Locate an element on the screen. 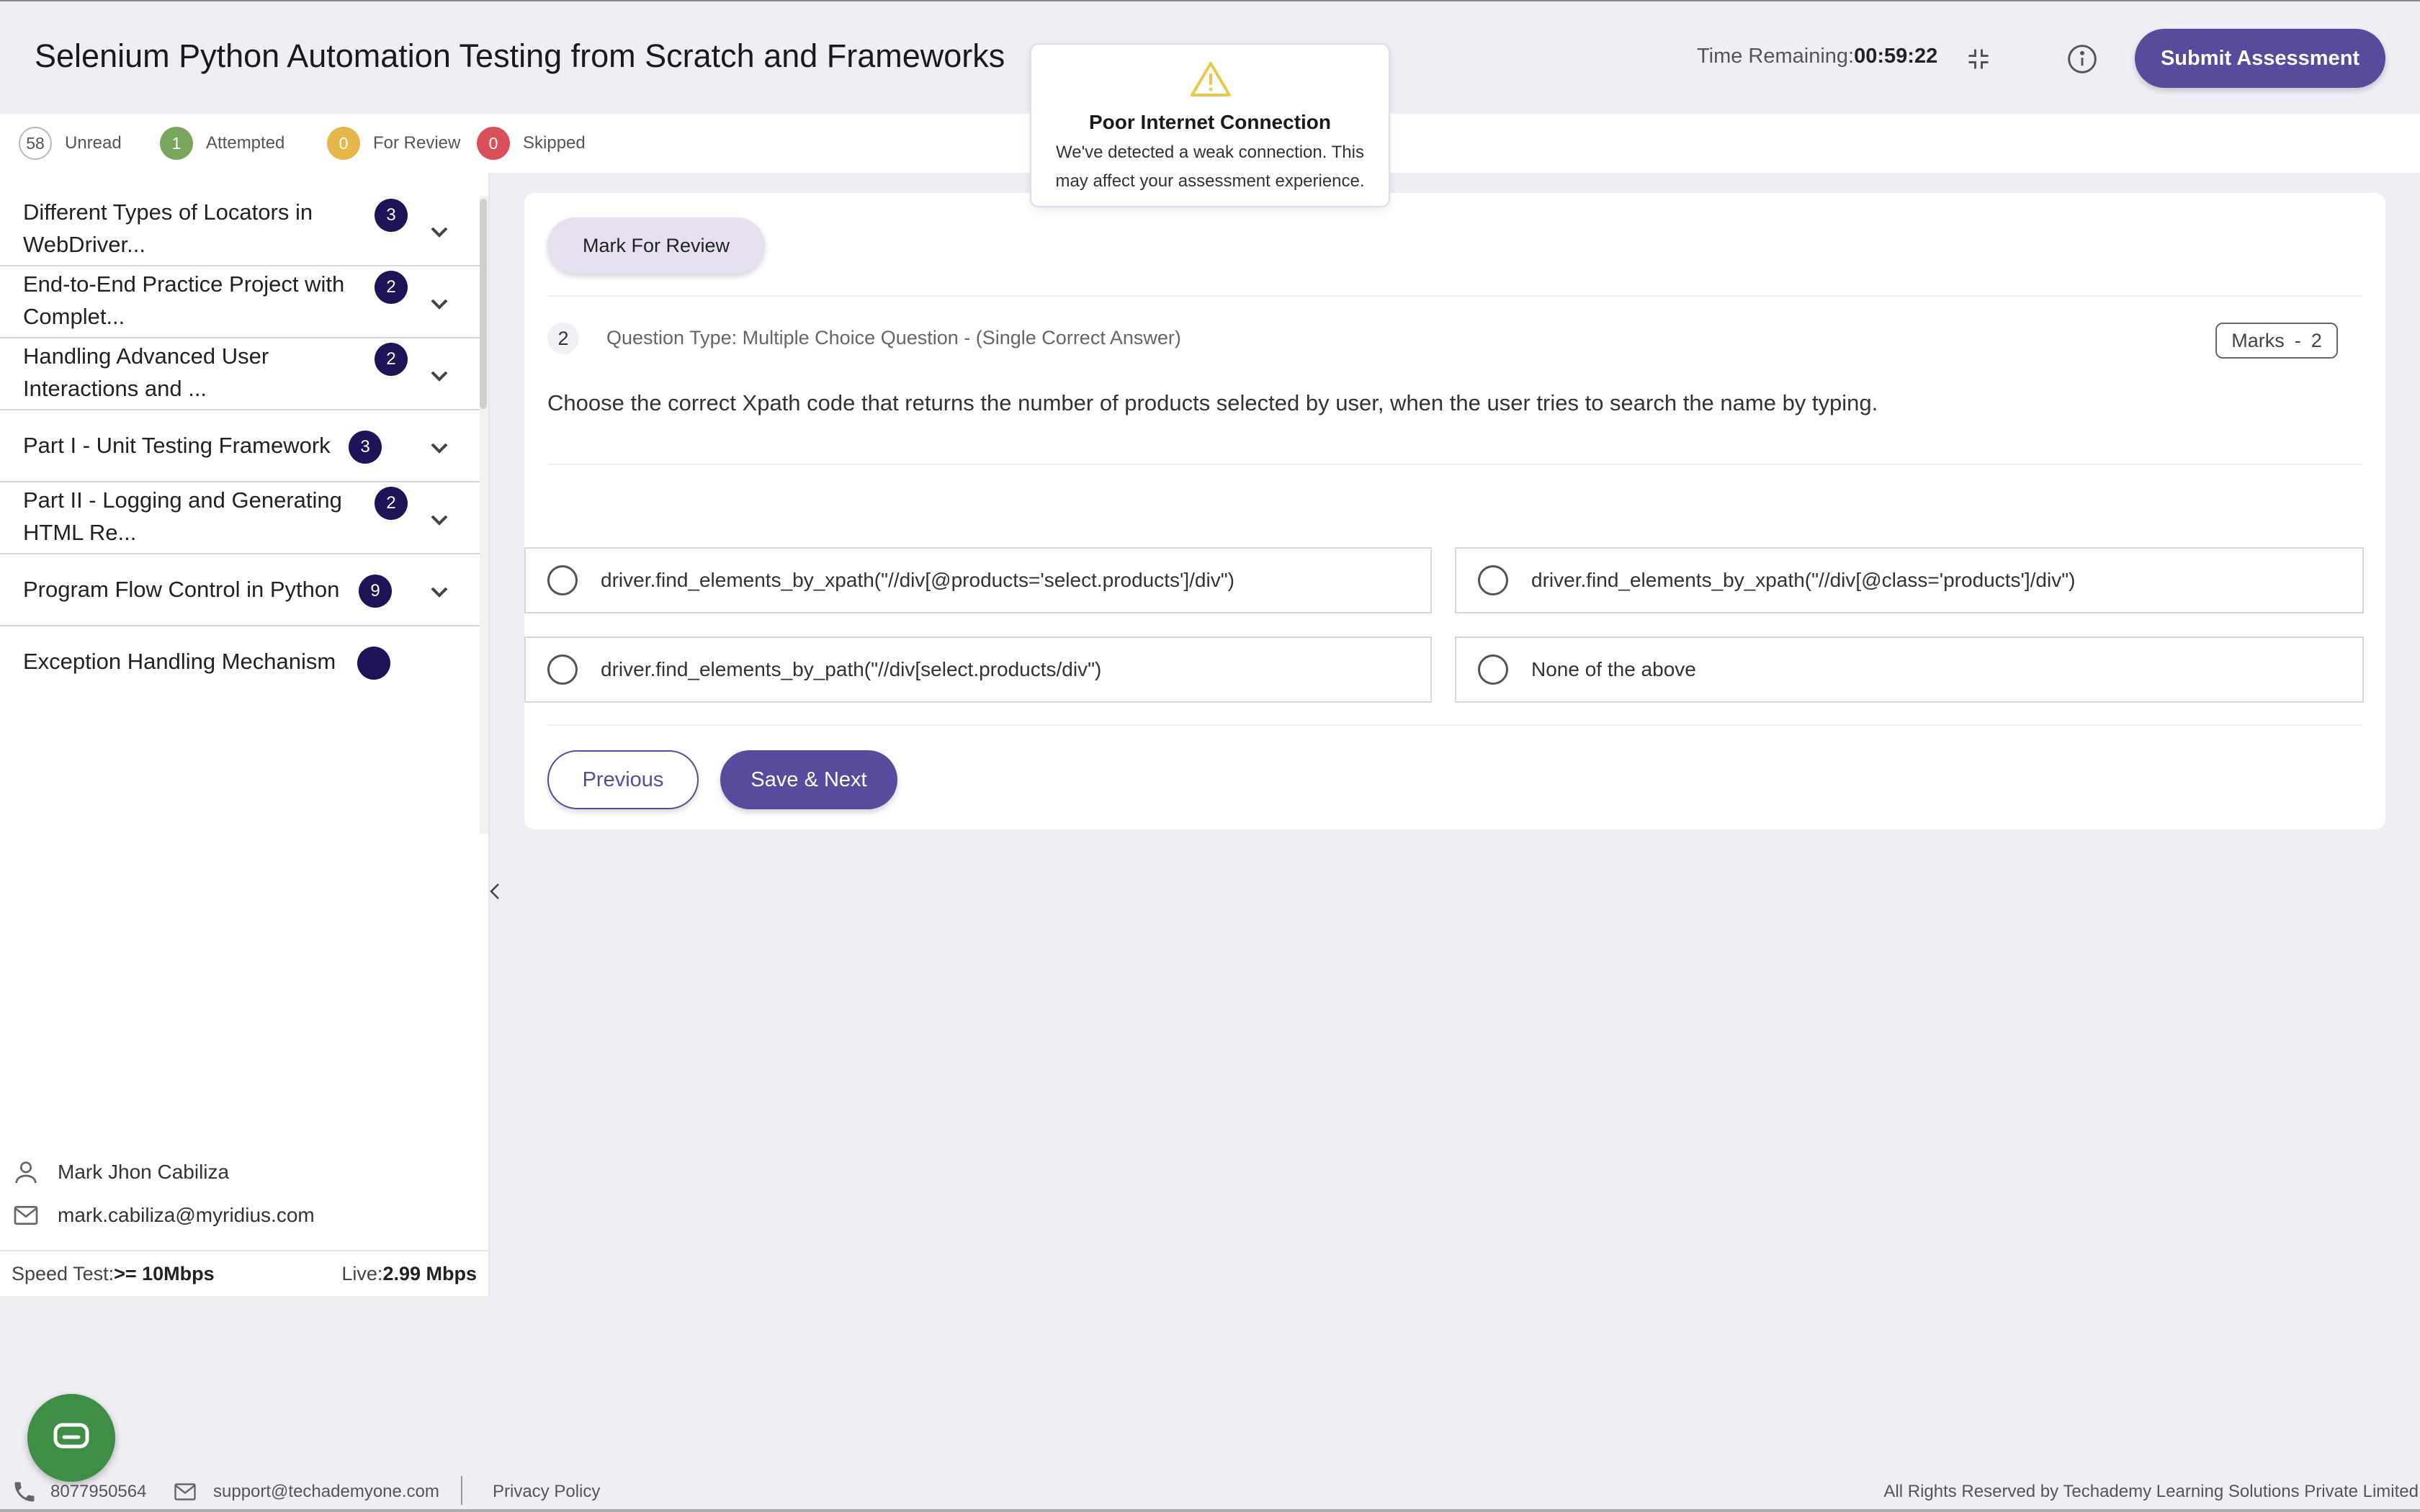 This screenshot has width=2420, height=1512. info-icon is located at coordinates (2082, 59).